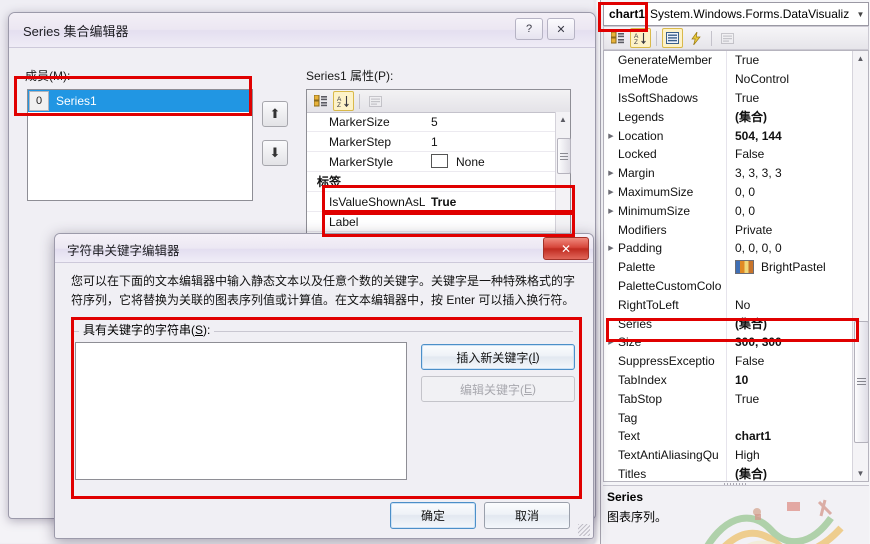 This screenshot has height=544, width=870. Describe the element at coordinates (797, 79) in the screenshot. I see `property-value: NoControl` at that location.